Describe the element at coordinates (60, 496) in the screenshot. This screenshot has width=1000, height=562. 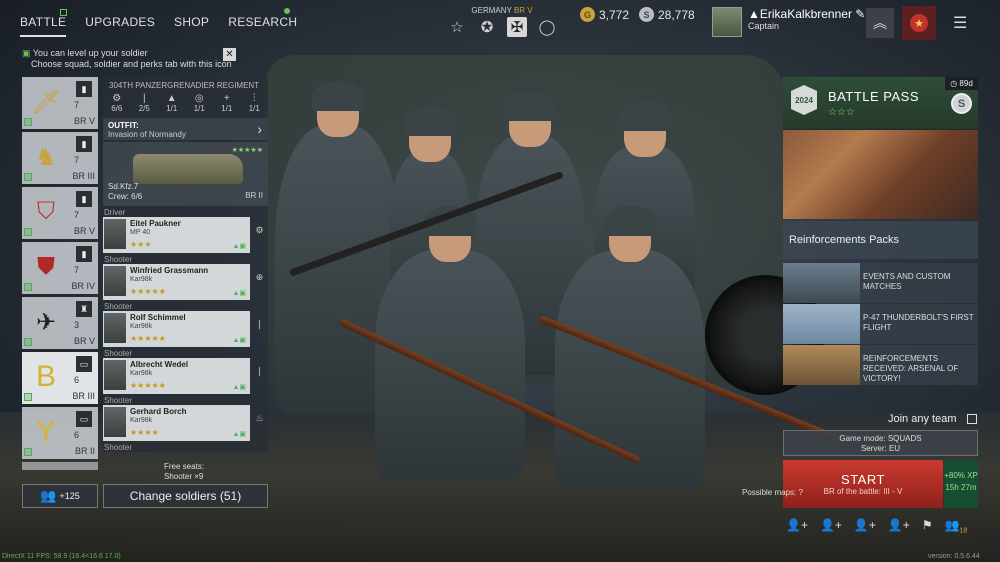
I see `reserve-button: 👥 +125` at that location.